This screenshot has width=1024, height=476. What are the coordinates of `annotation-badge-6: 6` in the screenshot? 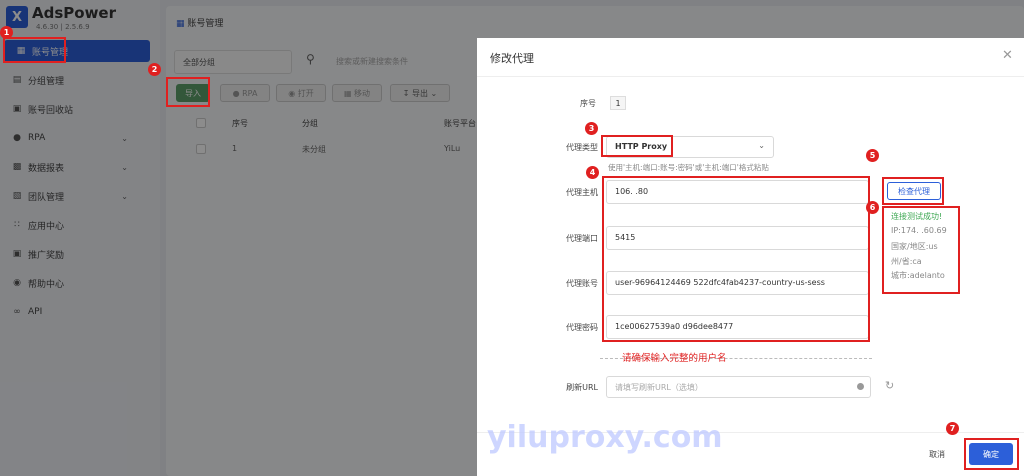 It's located at (872, 207).